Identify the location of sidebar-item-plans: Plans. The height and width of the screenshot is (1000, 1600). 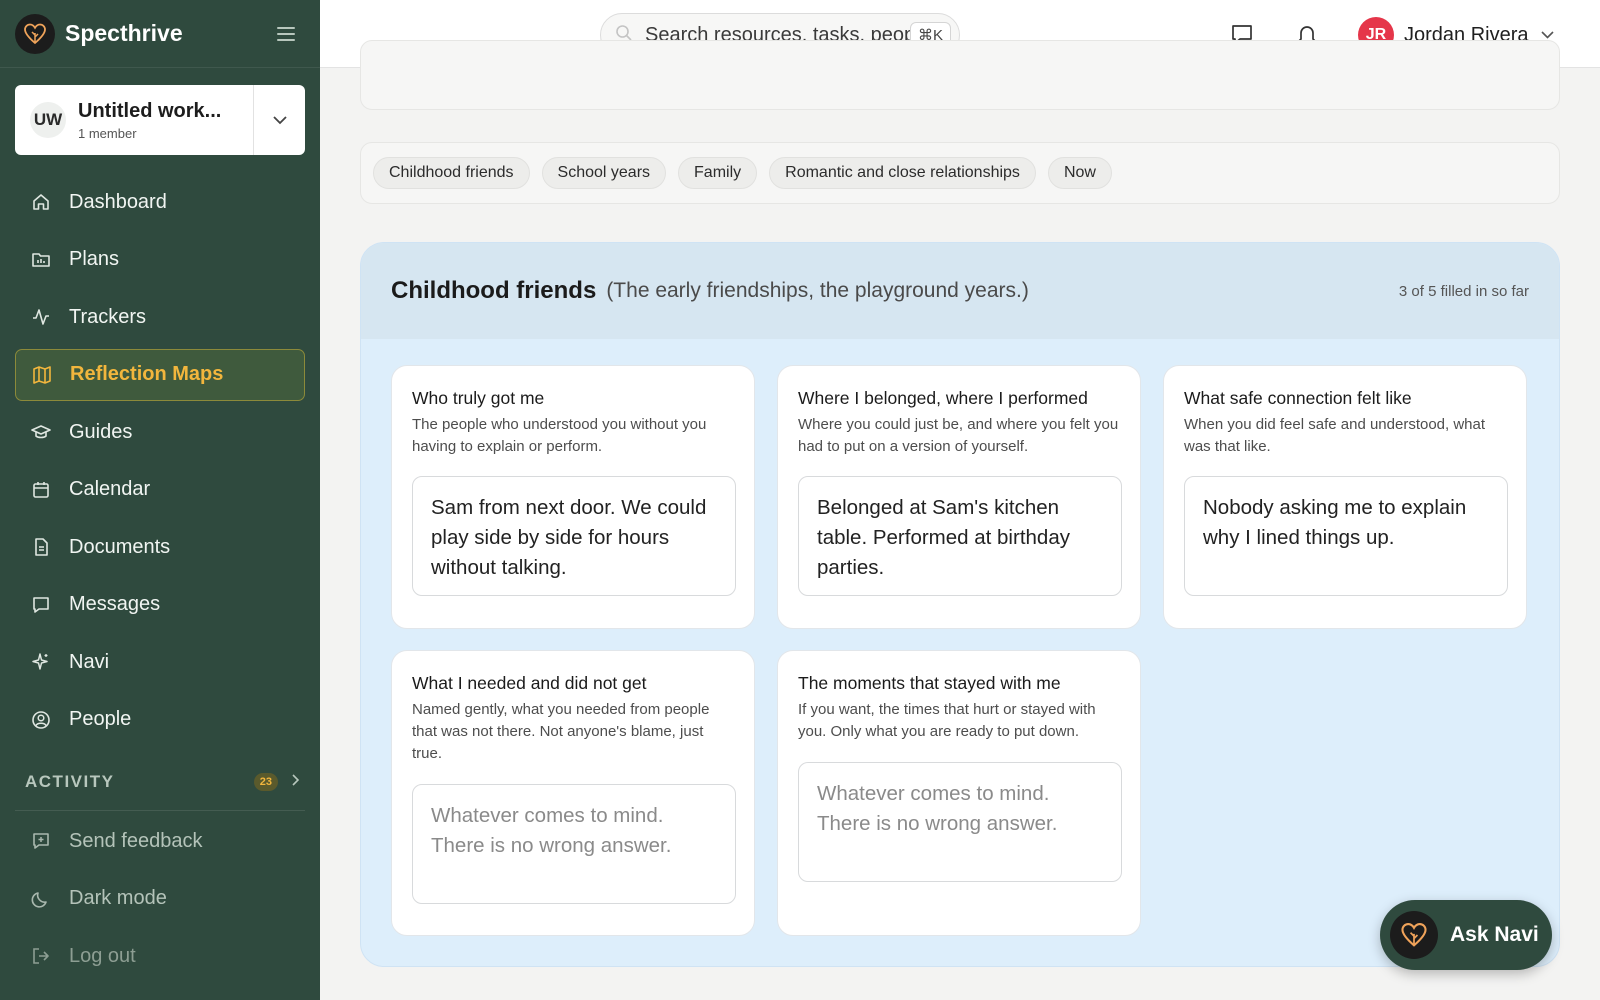
(160, 260).